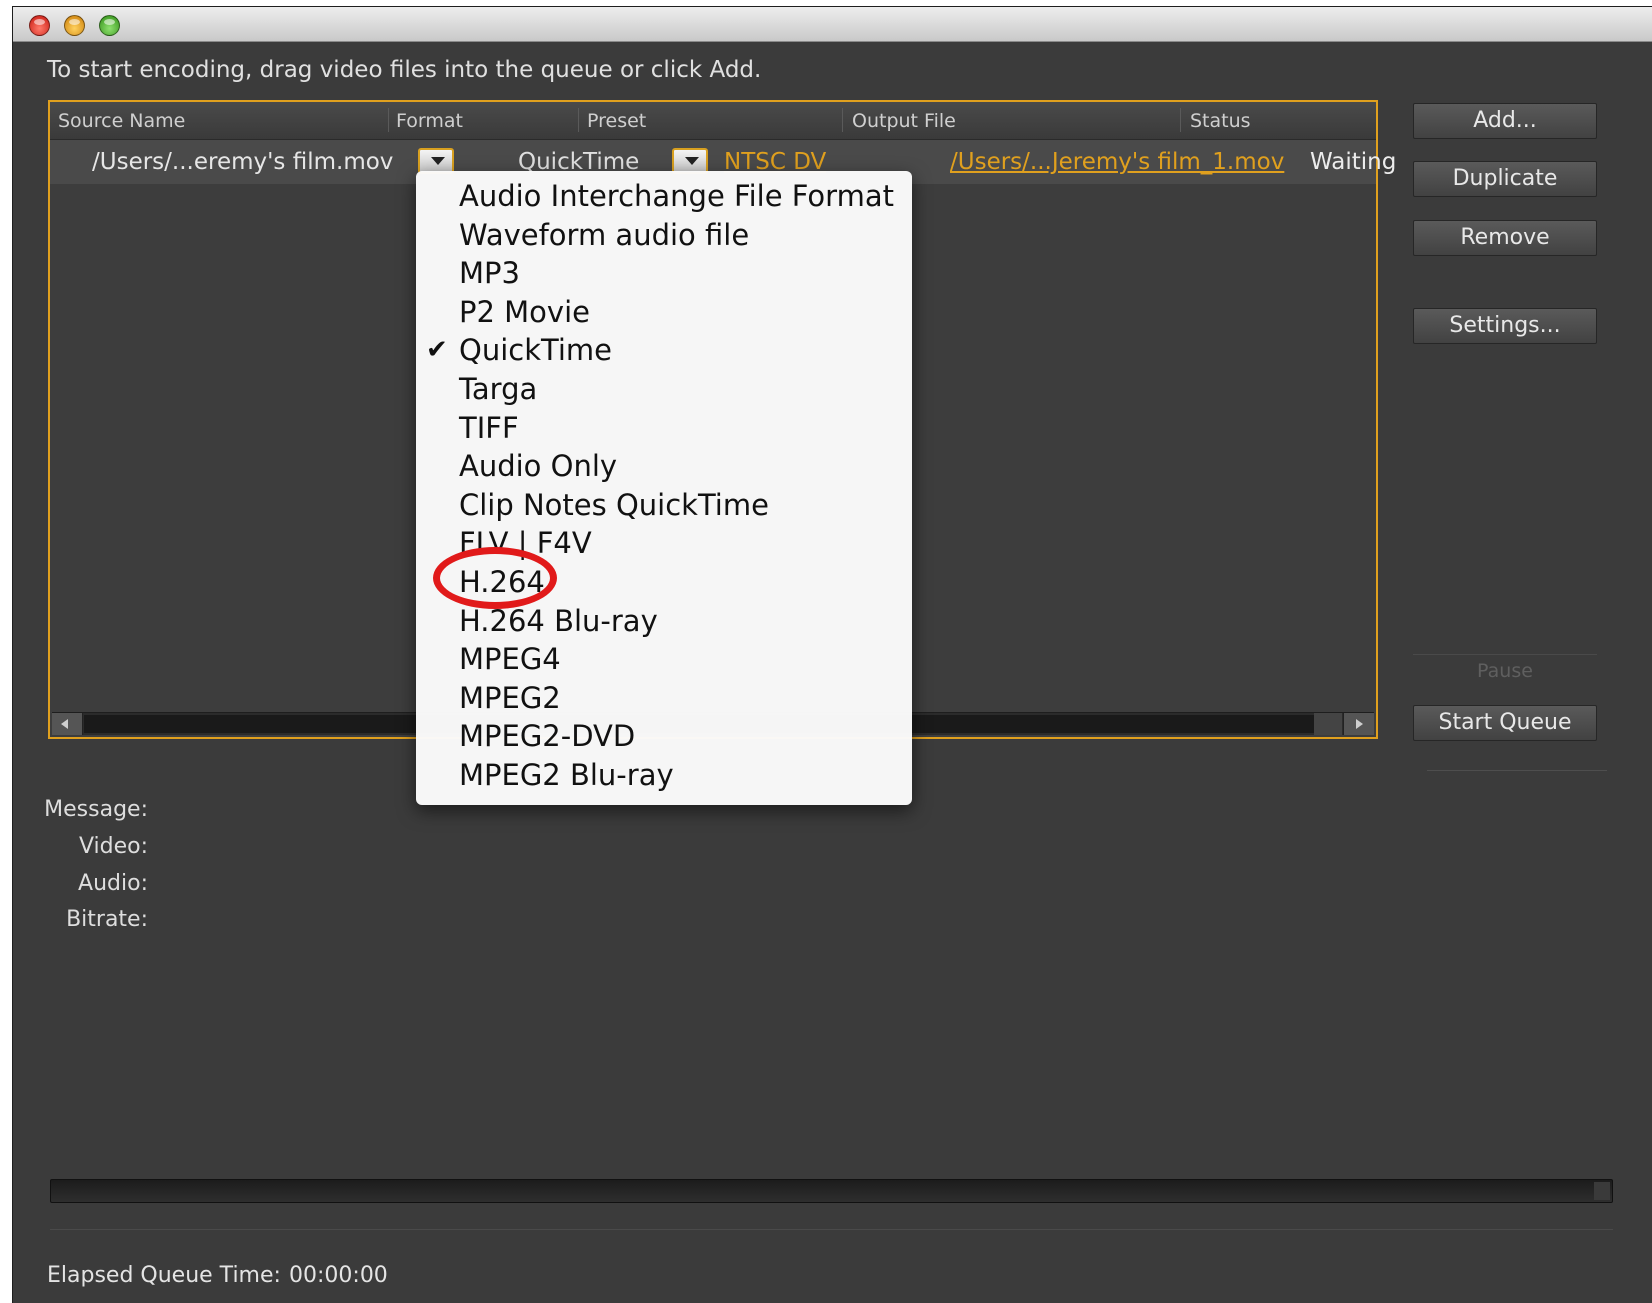 The width and height of the screenshot is (1652, 1303). I want to click on bitrate-label: Bitrate:, so click(107, 919).